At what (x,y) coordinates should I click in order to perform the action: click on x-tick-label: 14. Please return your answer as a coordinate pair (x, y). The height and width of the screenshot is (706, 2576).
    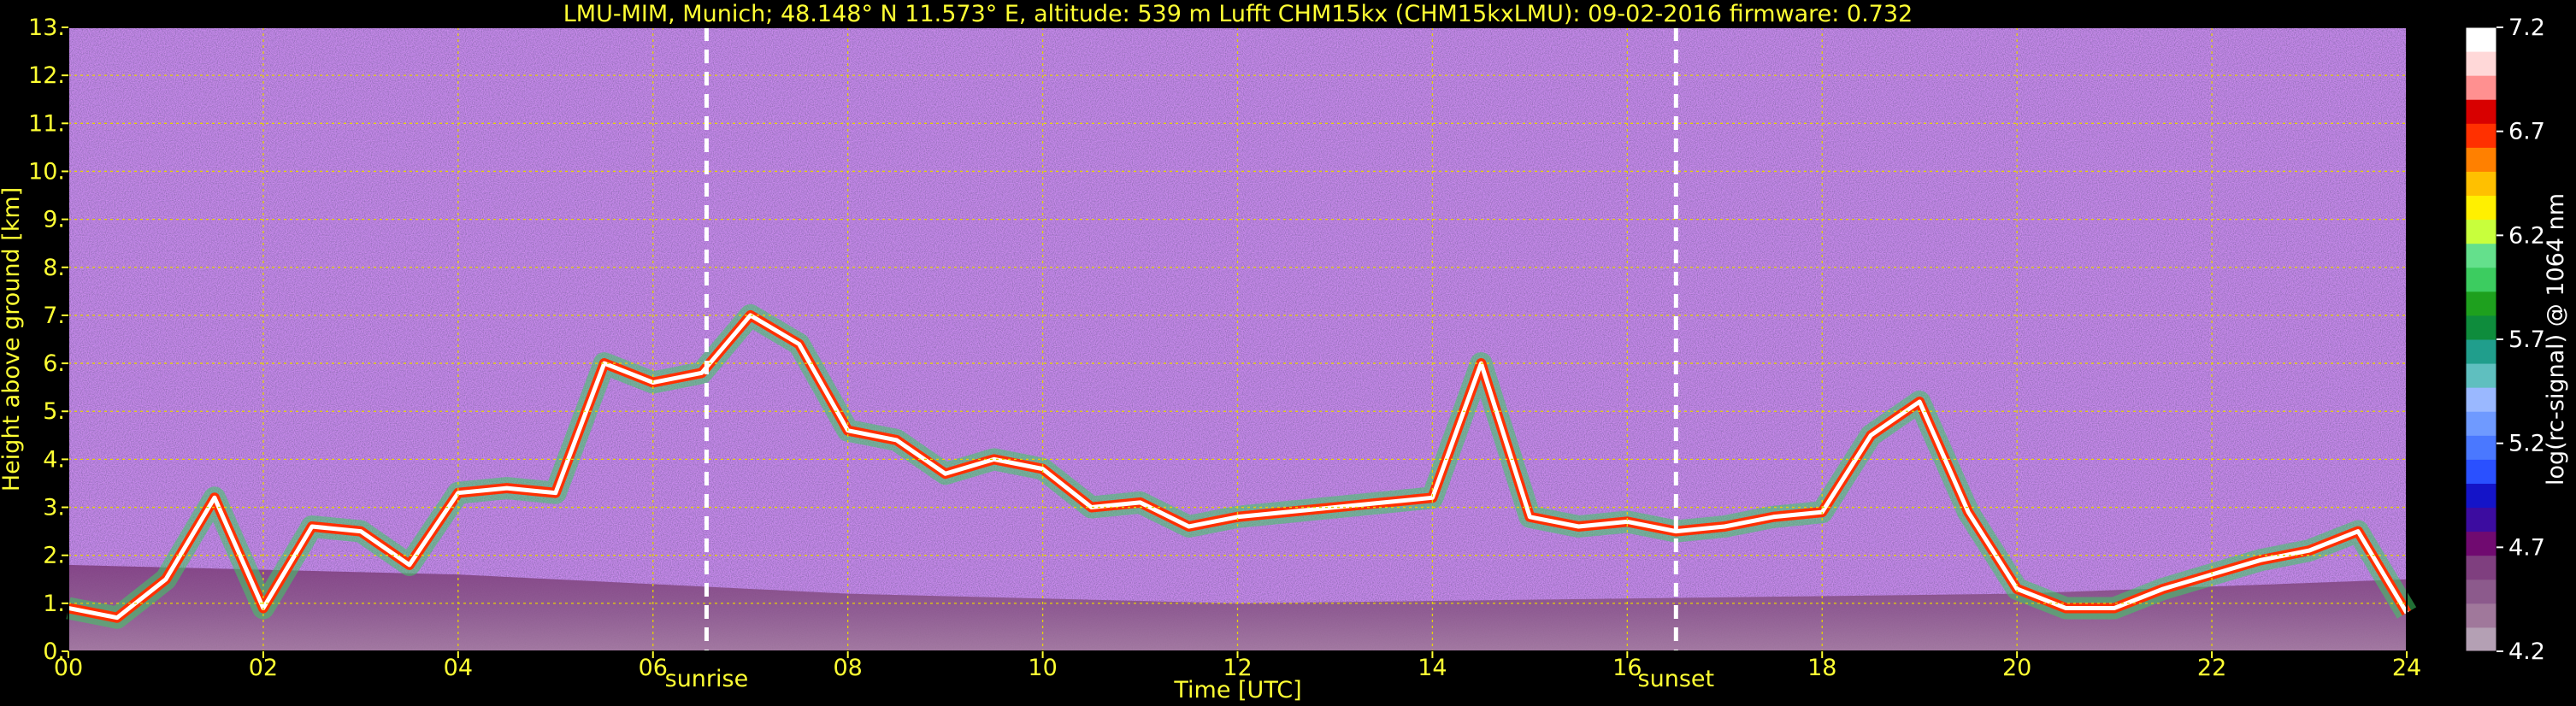
    Looking at the image, I should click on (1432, 668).